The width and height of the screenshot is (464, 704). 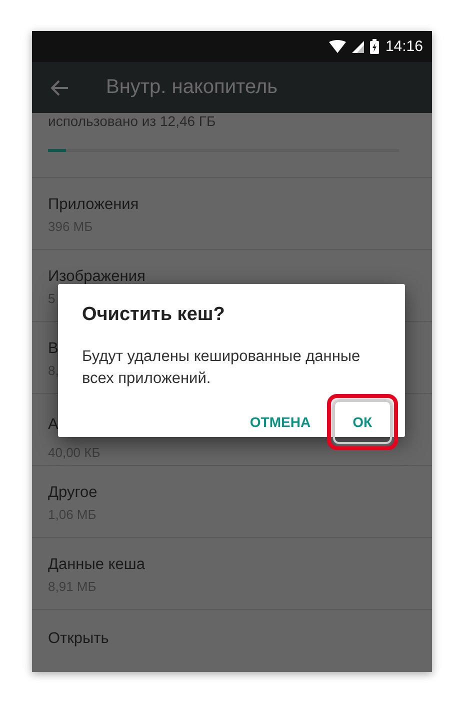 What do you see at coordinates (93, 205) in the screenshot?
I see `row-title: Приложения` at bounding box center [93, 205].